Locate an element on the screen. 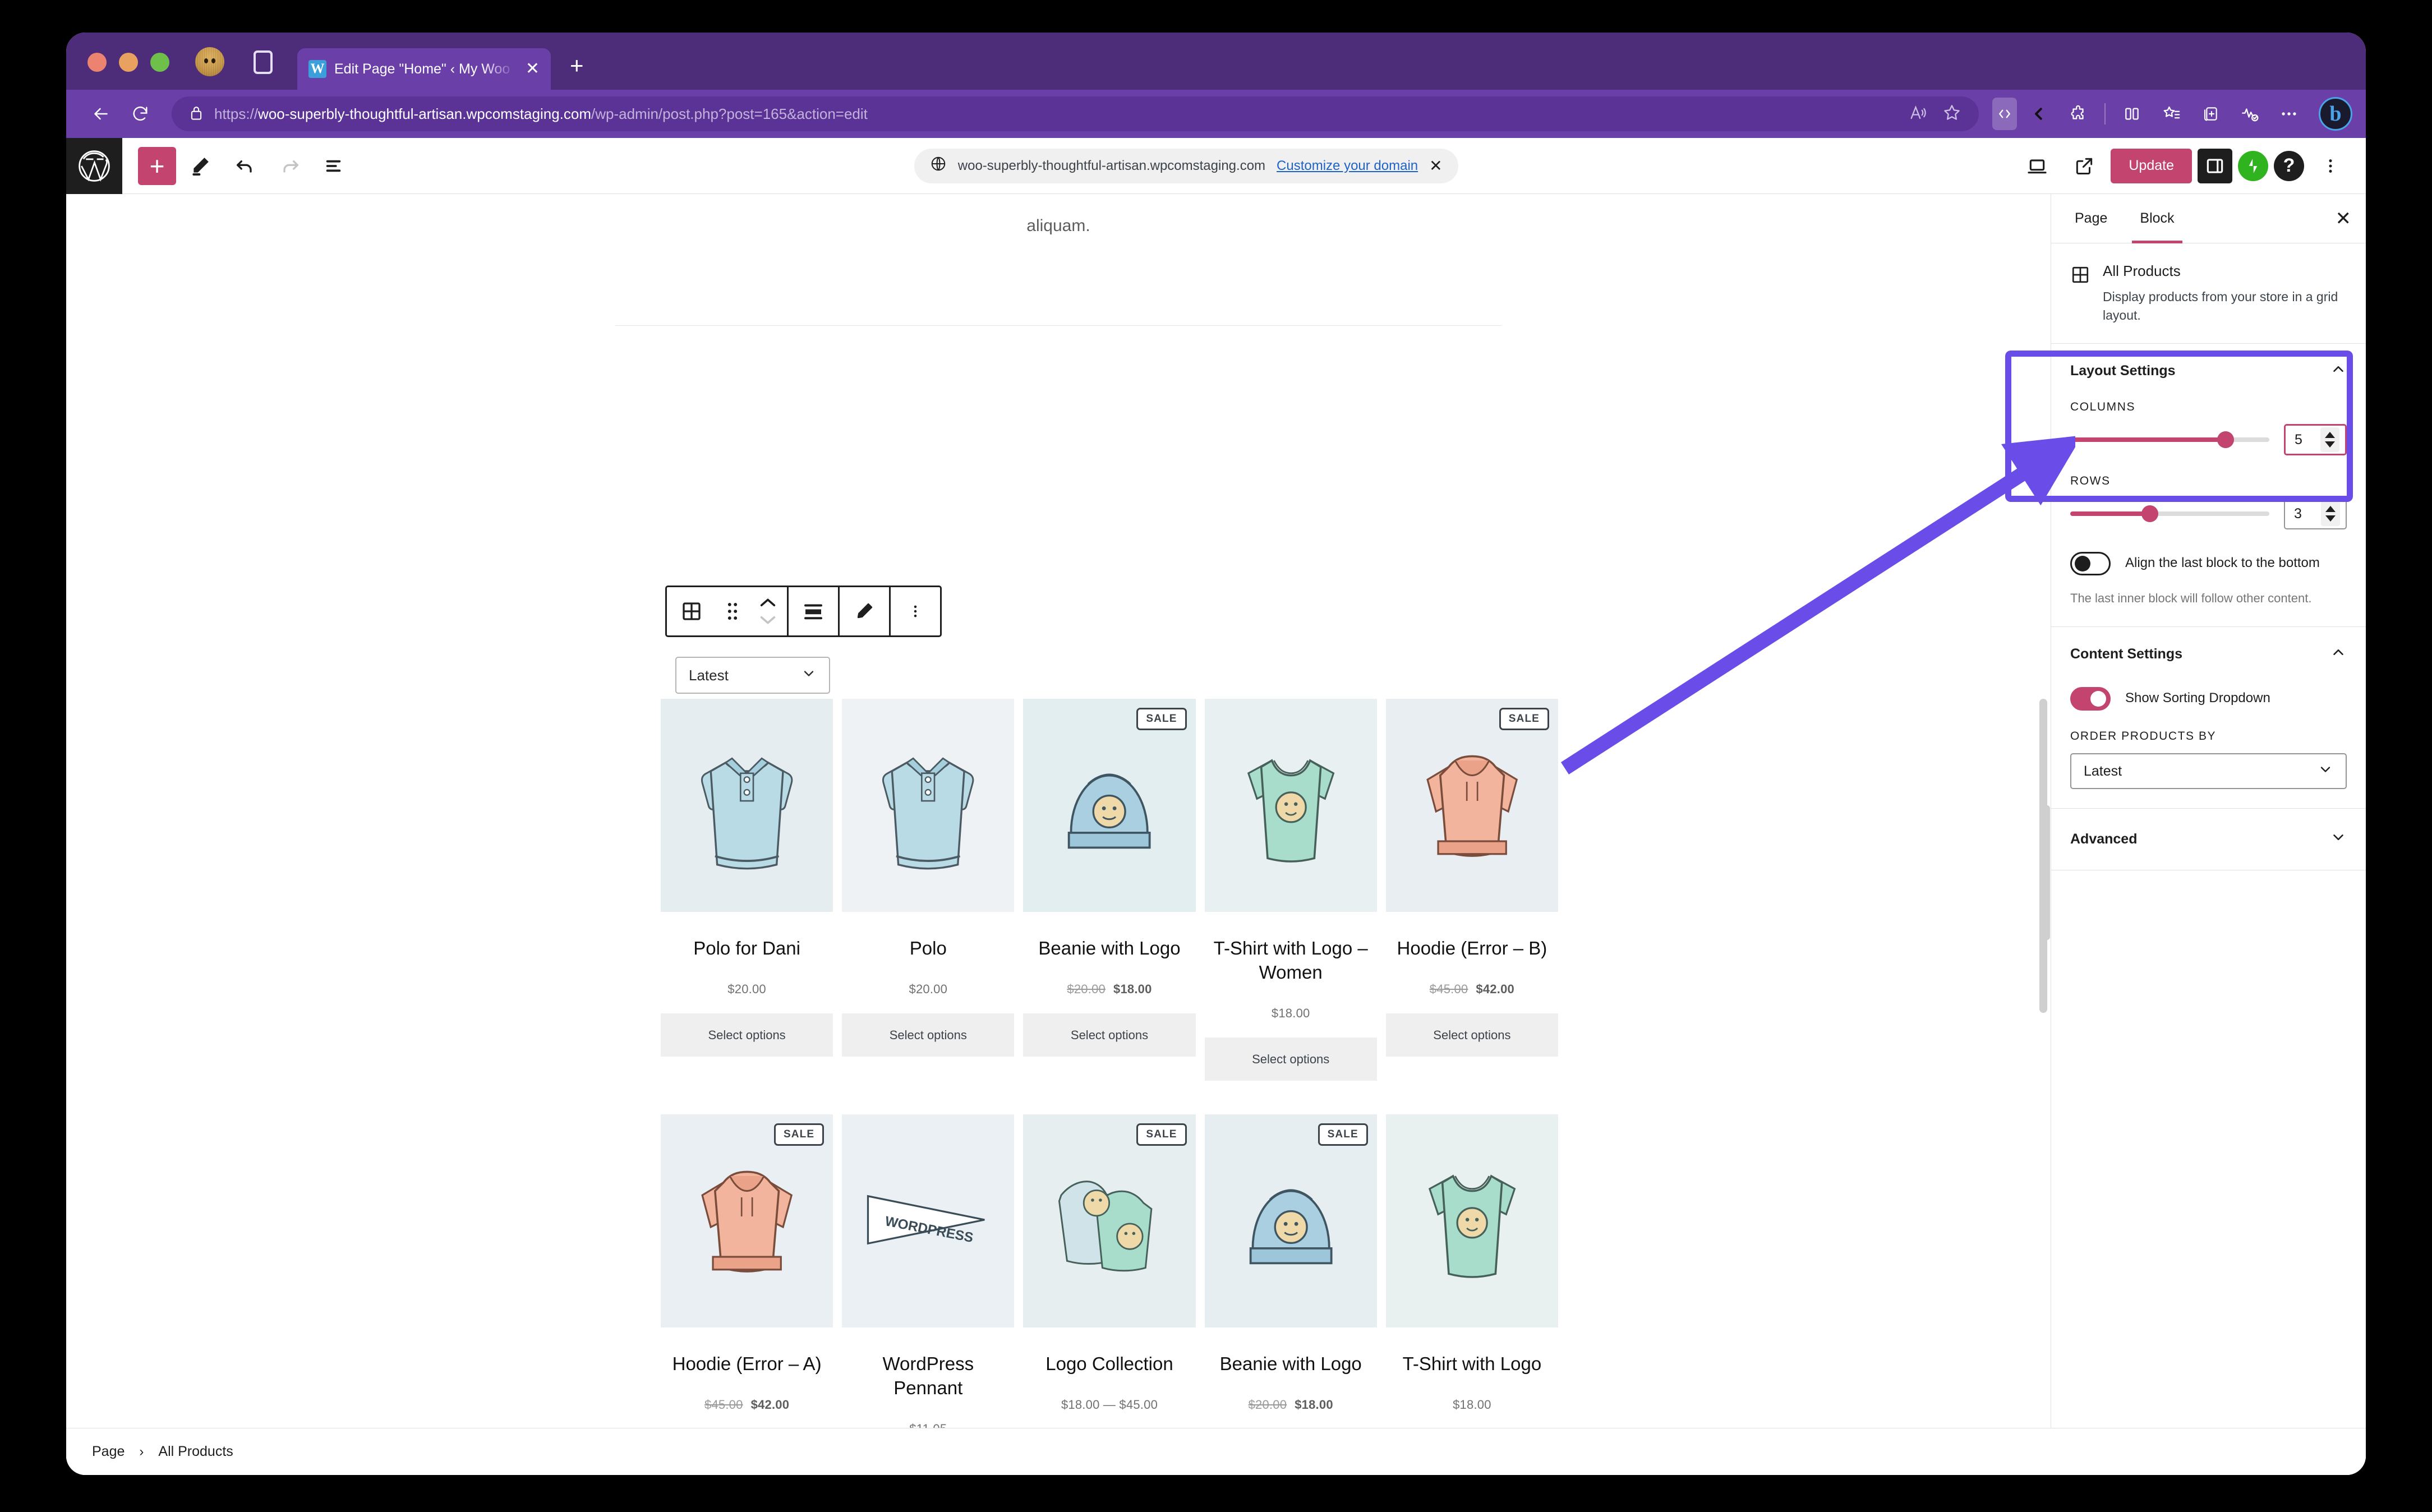 The image size is (2432, 1512). favorite-star-icon is located at coordinates (1952, 114).